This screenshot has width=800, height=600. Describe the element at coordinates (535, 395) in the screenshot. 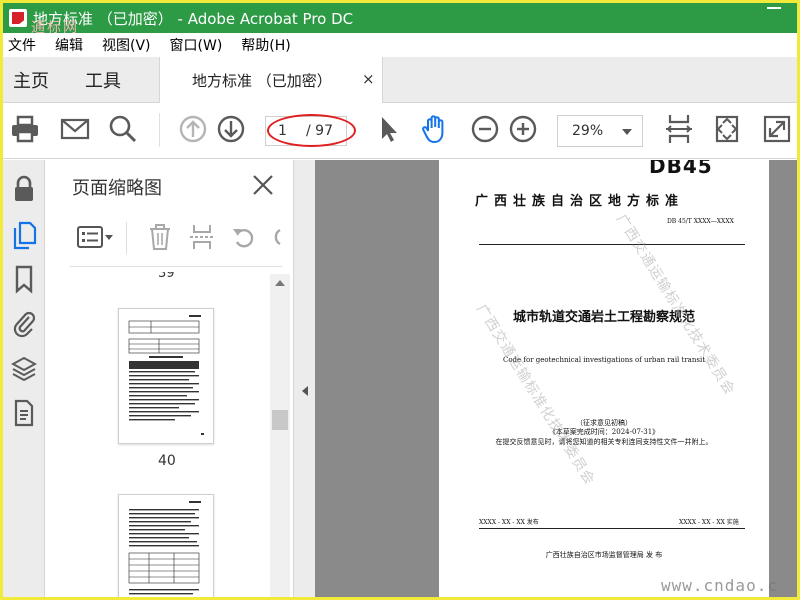

I see `watermark-diagonal-2: 广西交通运输标准化技术委员会` at that location.